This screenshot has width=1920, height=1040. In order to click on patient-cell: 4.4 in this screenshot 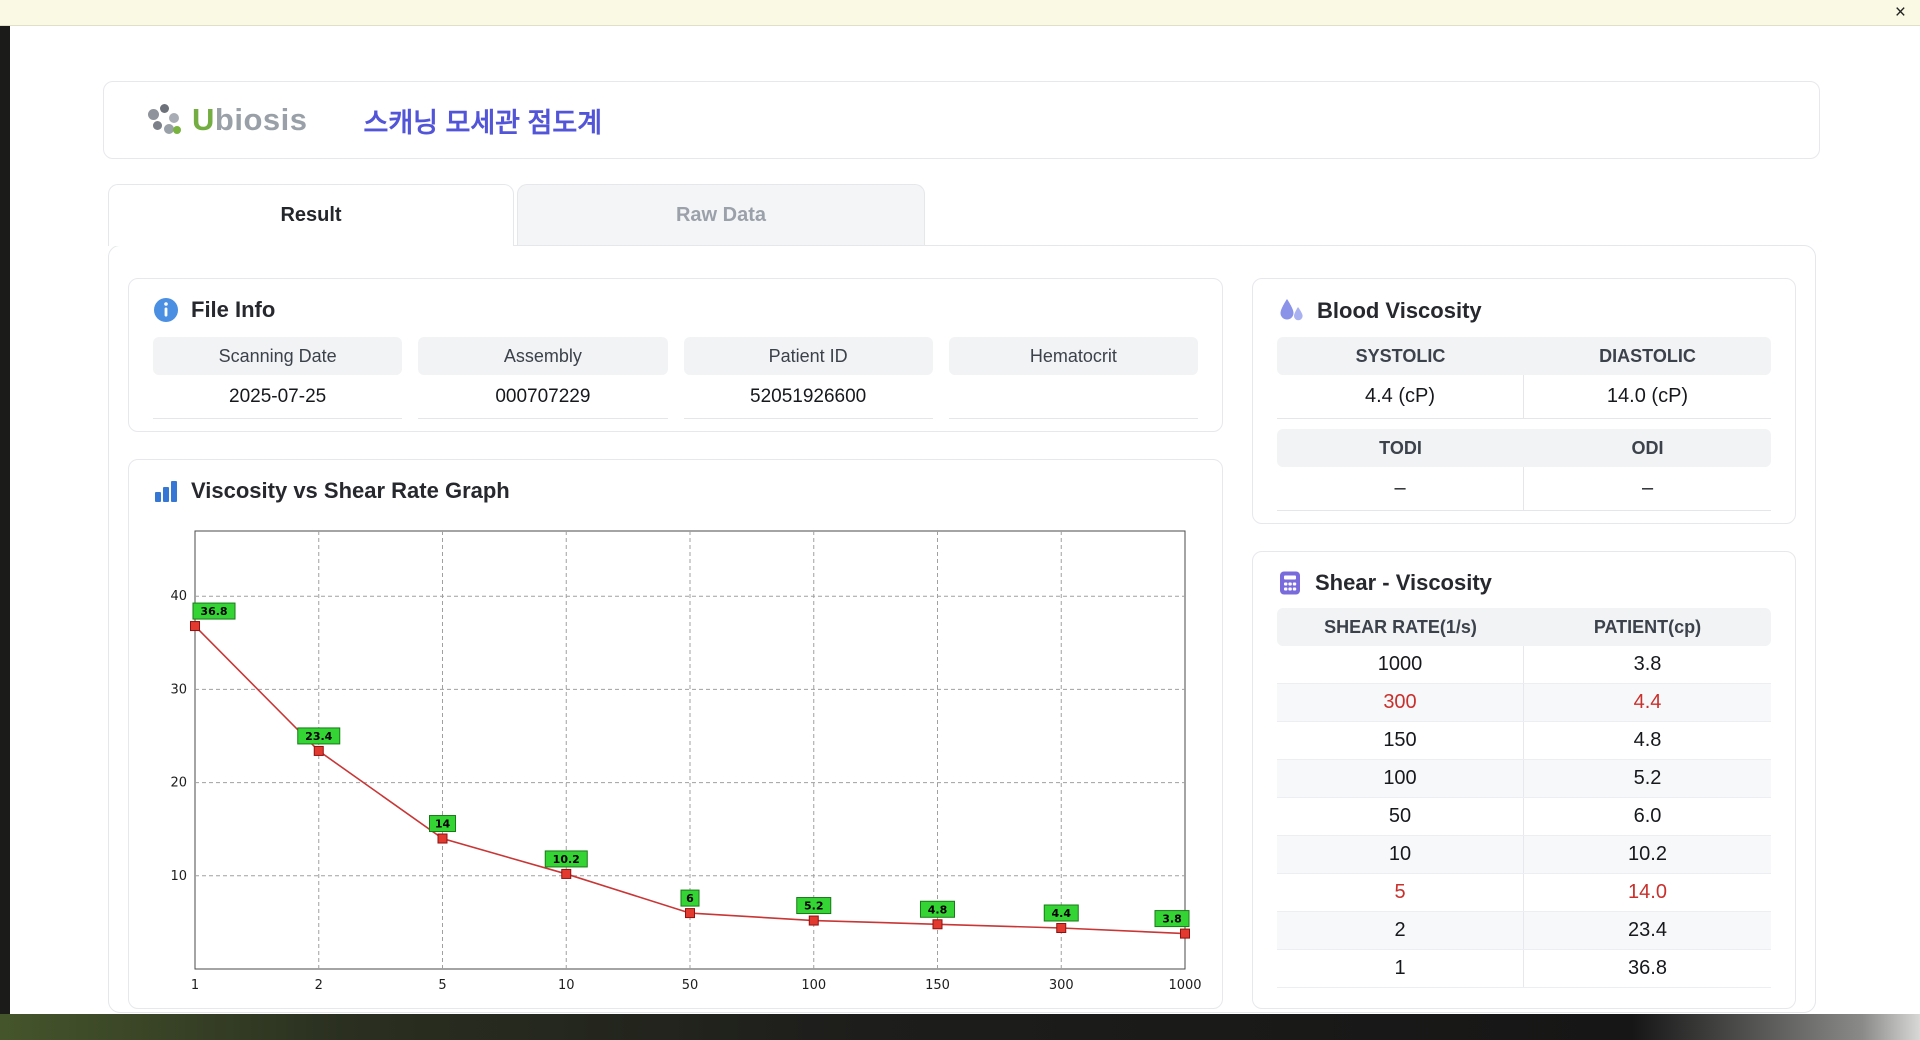, I will do `click(1647, 702)`.